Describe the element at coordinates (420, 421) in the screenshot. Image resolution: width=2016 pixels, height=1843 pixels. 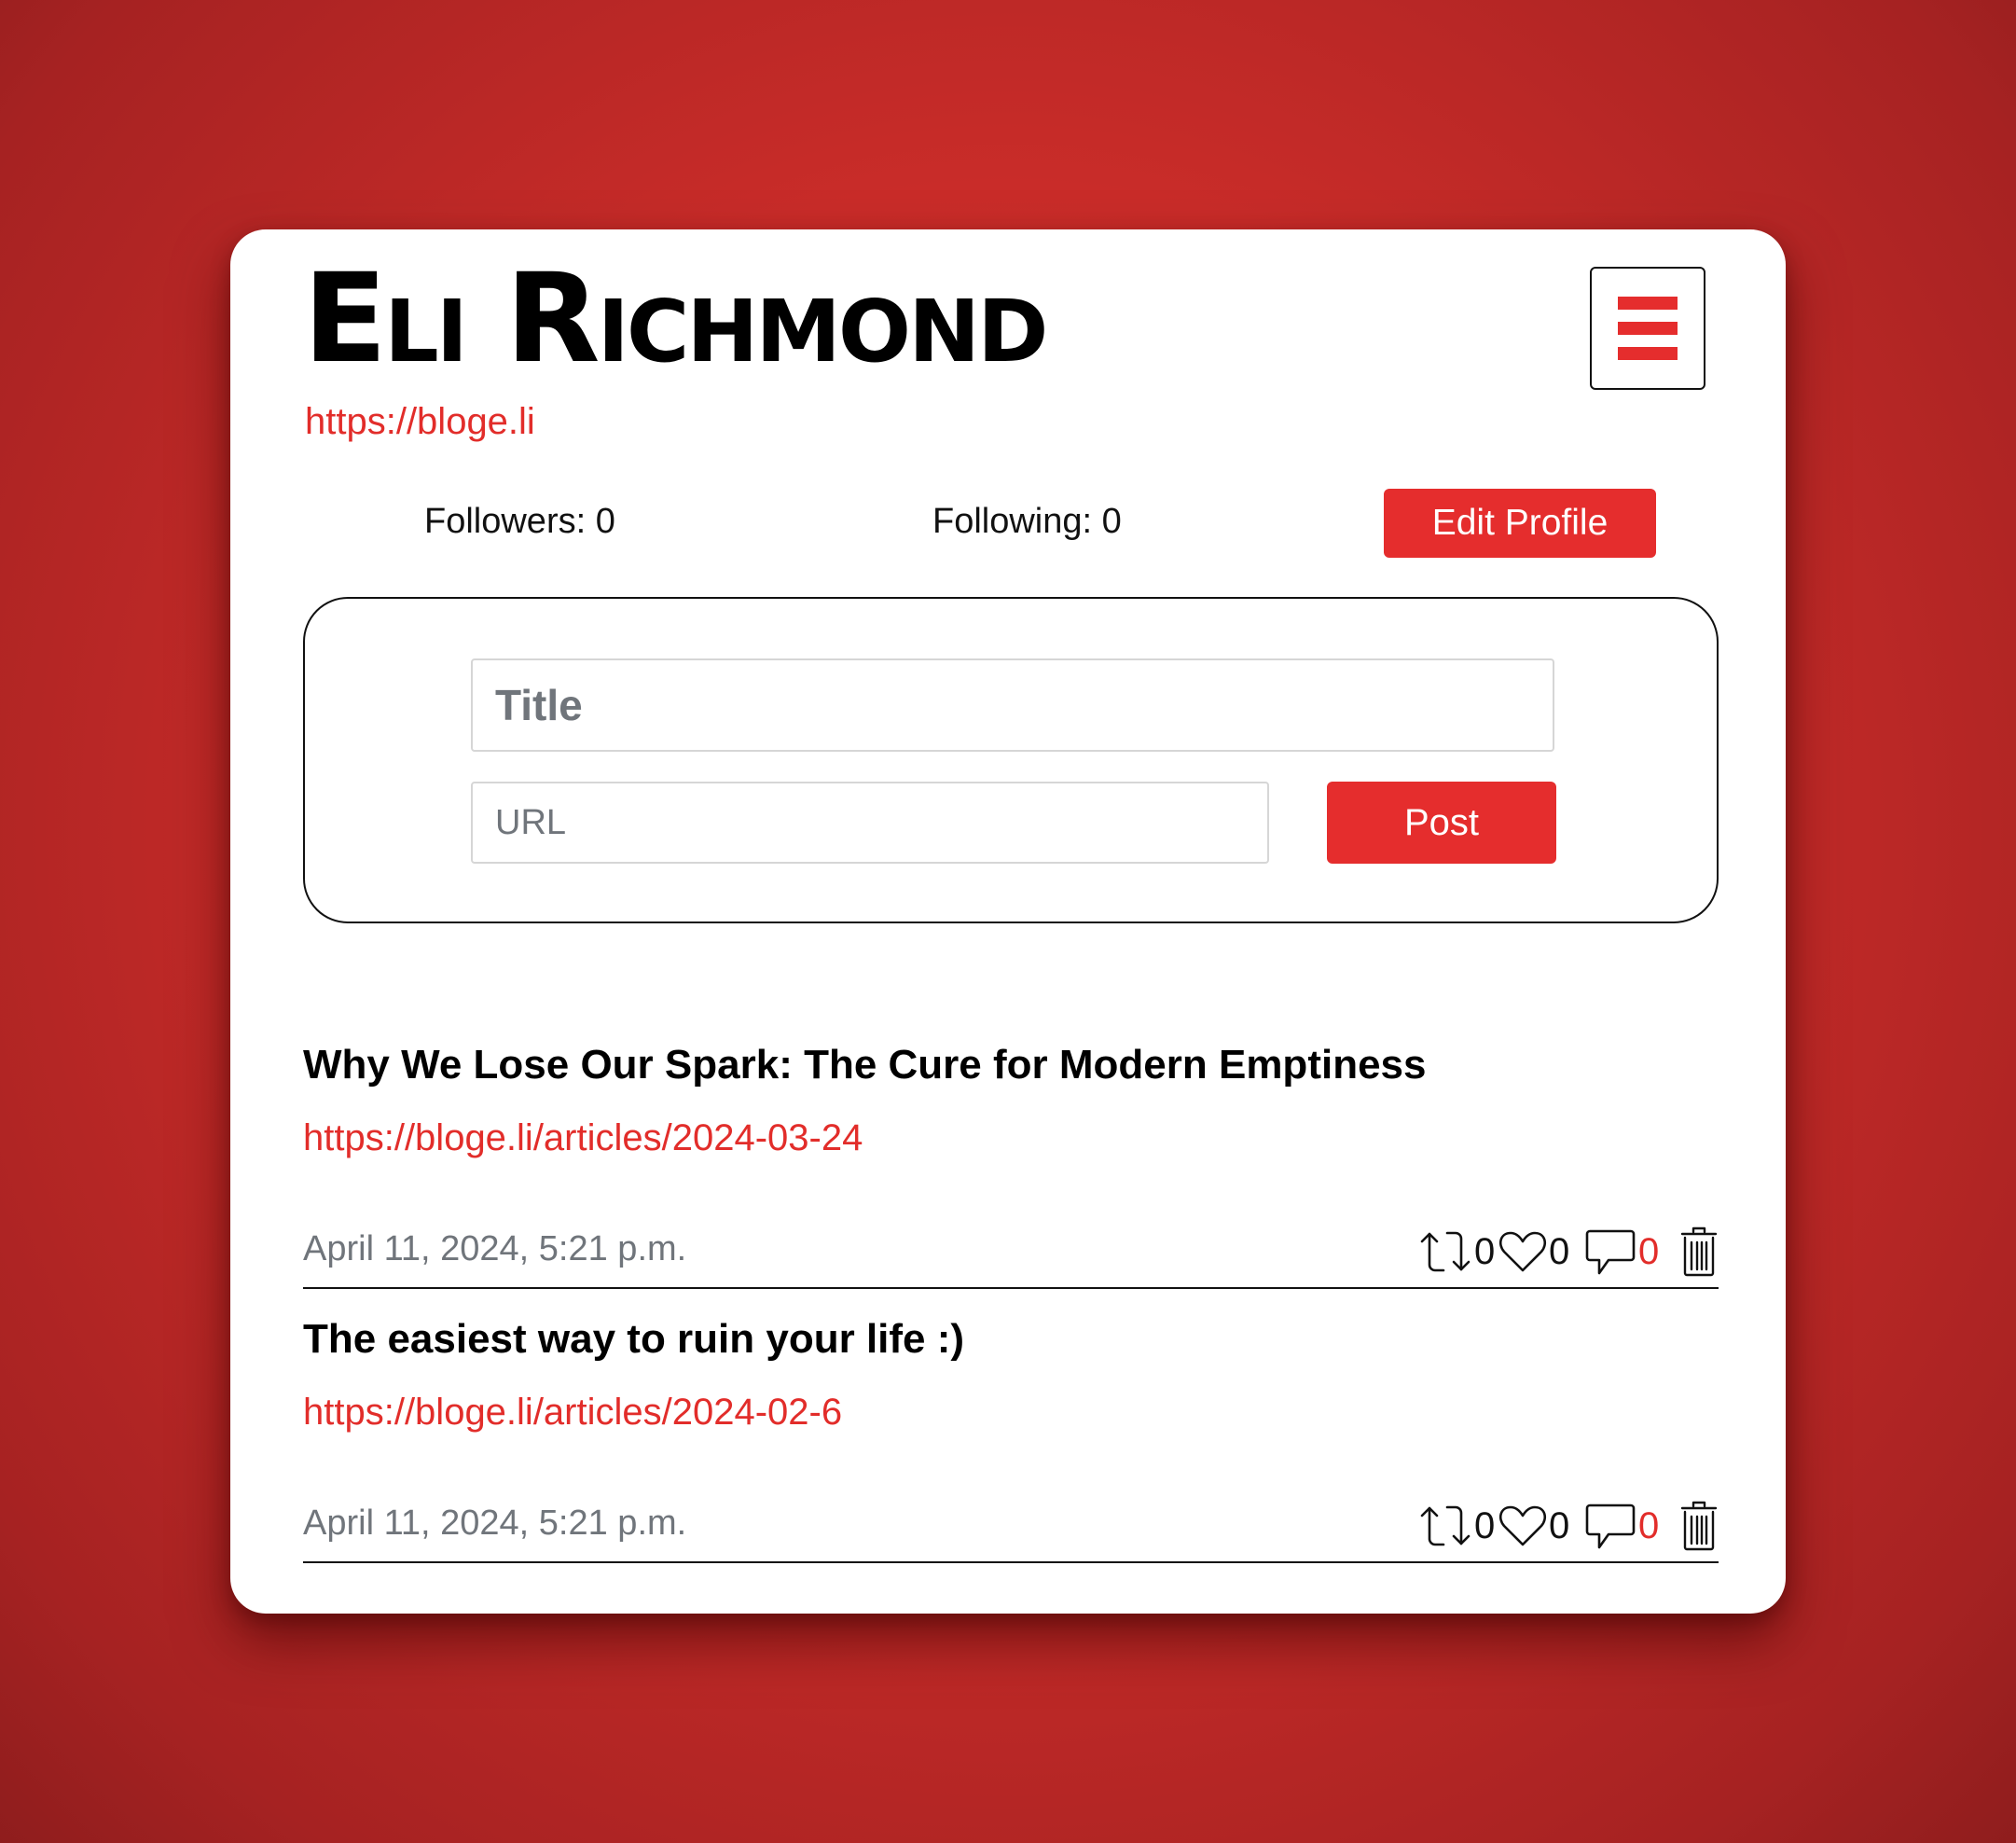
I see `profile-website-link: https://bloge.li` at that location.